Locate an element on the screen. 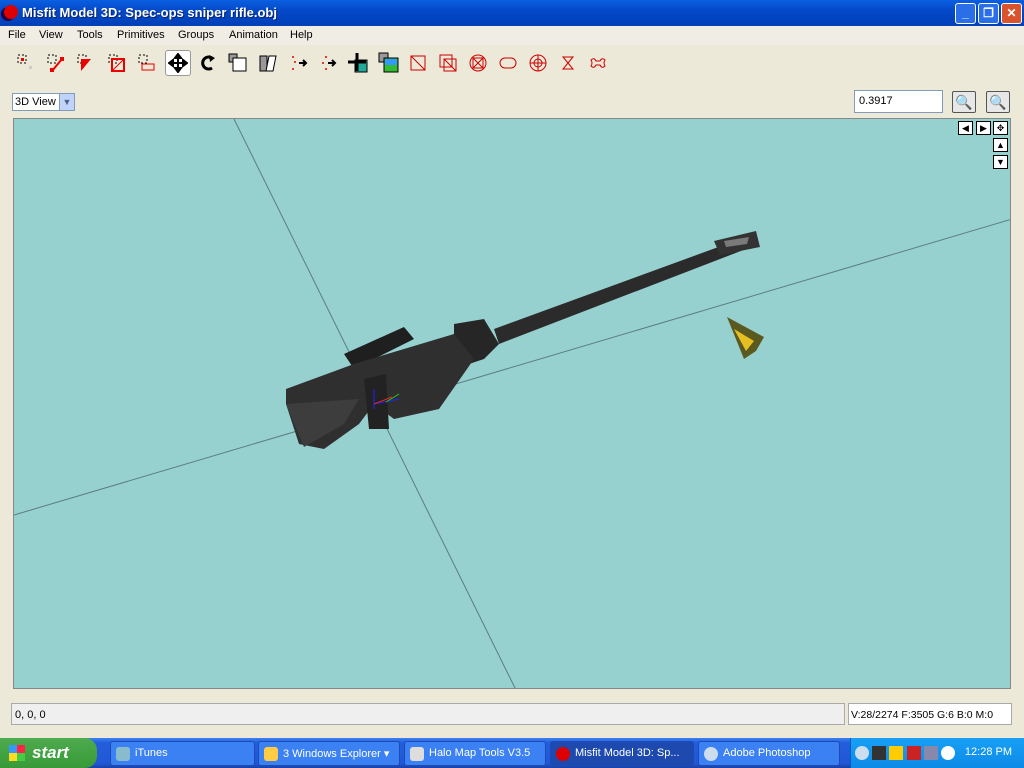 This screenshot has width=1024, height=768. tray-icon-gc is located at coordinates (879, 753).